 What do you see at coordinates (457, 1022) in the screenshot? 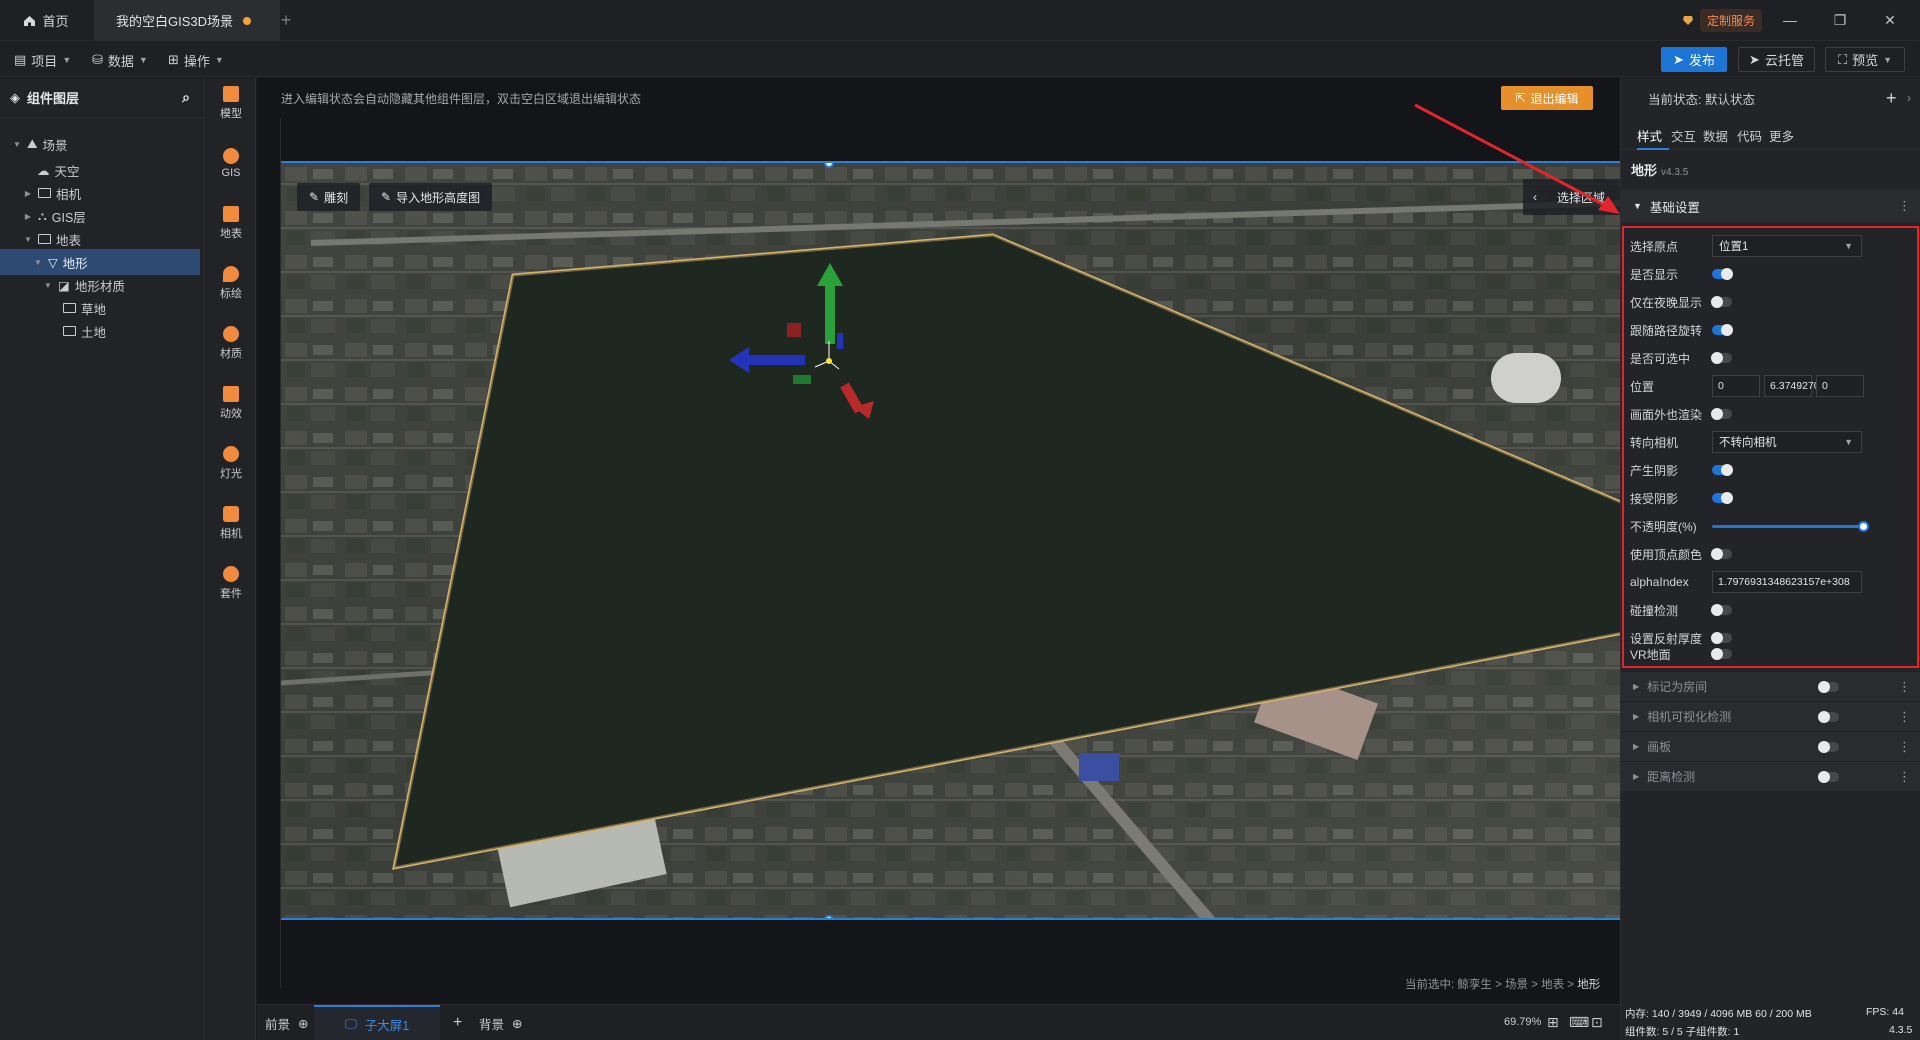
I see `add-screen-icon: +` at bounding box center [457, 1022].